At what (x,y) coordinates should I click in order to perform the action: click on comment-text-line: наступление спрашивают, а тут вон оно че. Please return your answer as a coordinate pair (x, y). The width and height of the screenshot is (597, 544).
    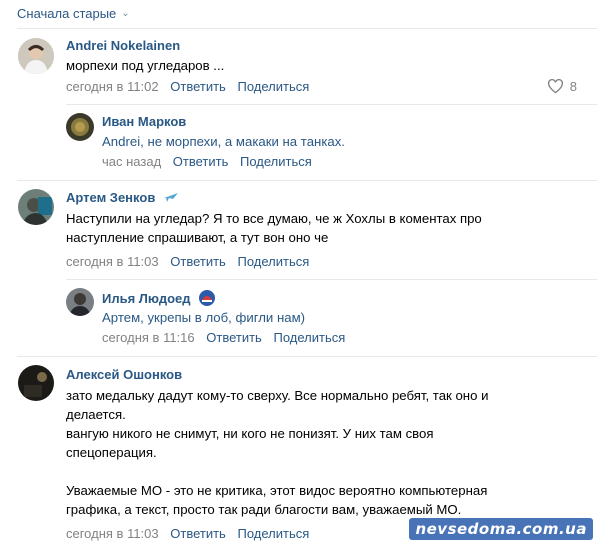
    Looking at the image, I should click on (197, 237).